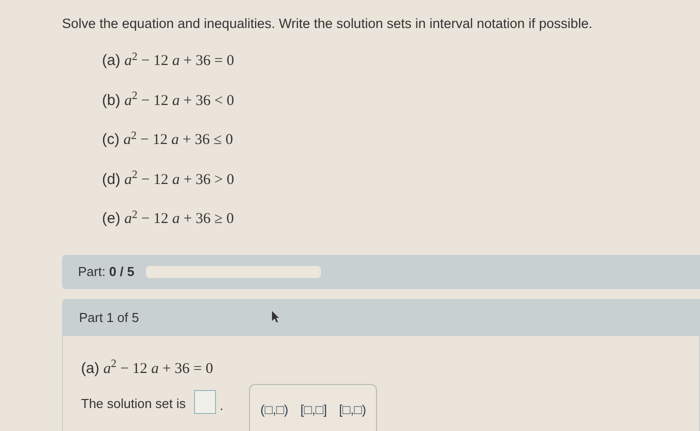  What do you see at coordinates (111, 219) in the screenshot?
I see `problem-label: (e)` at bounding box center [111, 219].